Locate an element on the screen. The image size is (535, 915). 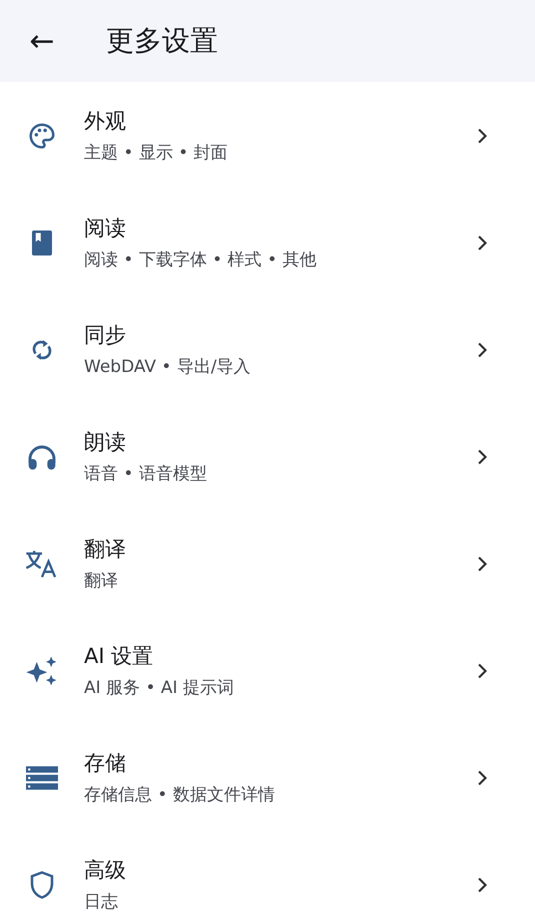
item-subtitle: 翻译 is located at coordinates (101, 581).